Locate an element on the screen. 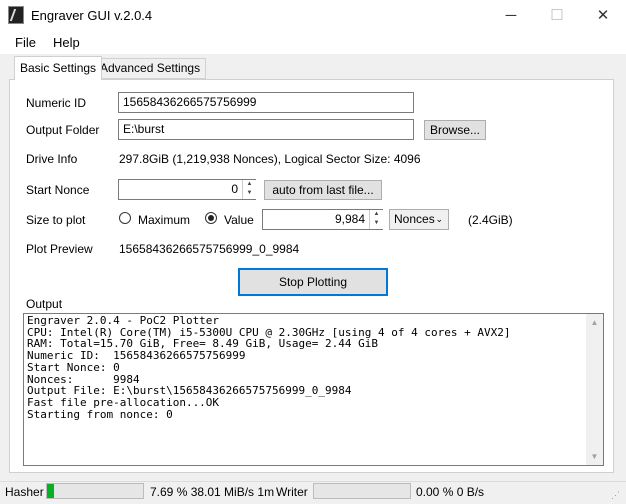 The width and height of the screenshot is (626, 504). hasher-status-text: 7.69 % 38.01 MiB/s 1m is located at coordinates (212, 492).